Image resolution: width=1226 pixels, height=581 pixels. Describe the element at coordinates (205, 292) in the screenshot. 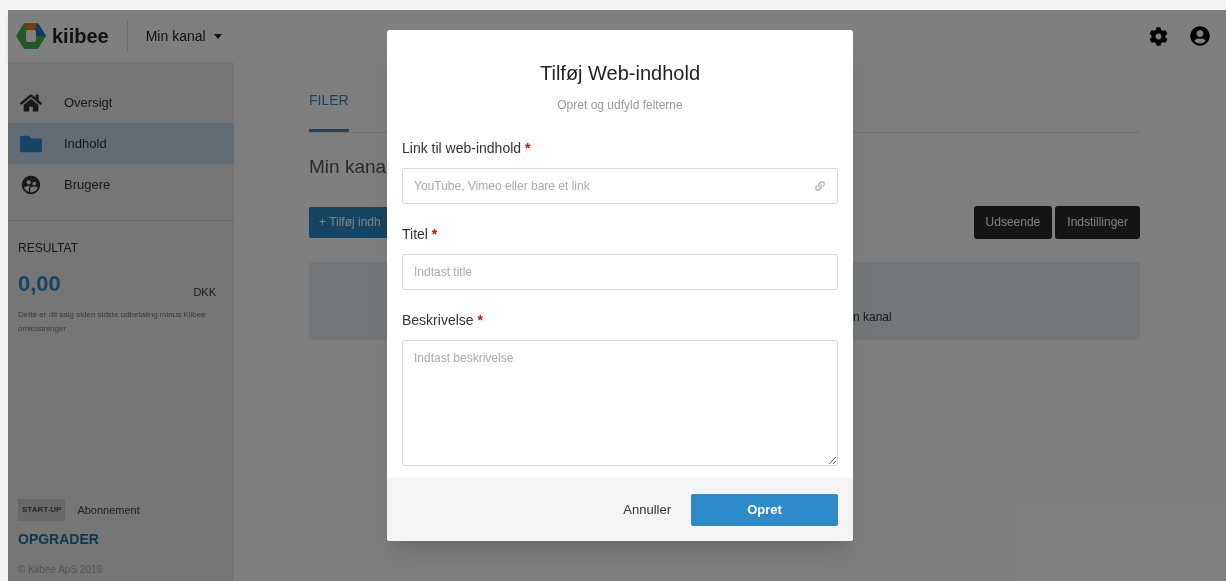

I see `currency-label: DKK` at that location.